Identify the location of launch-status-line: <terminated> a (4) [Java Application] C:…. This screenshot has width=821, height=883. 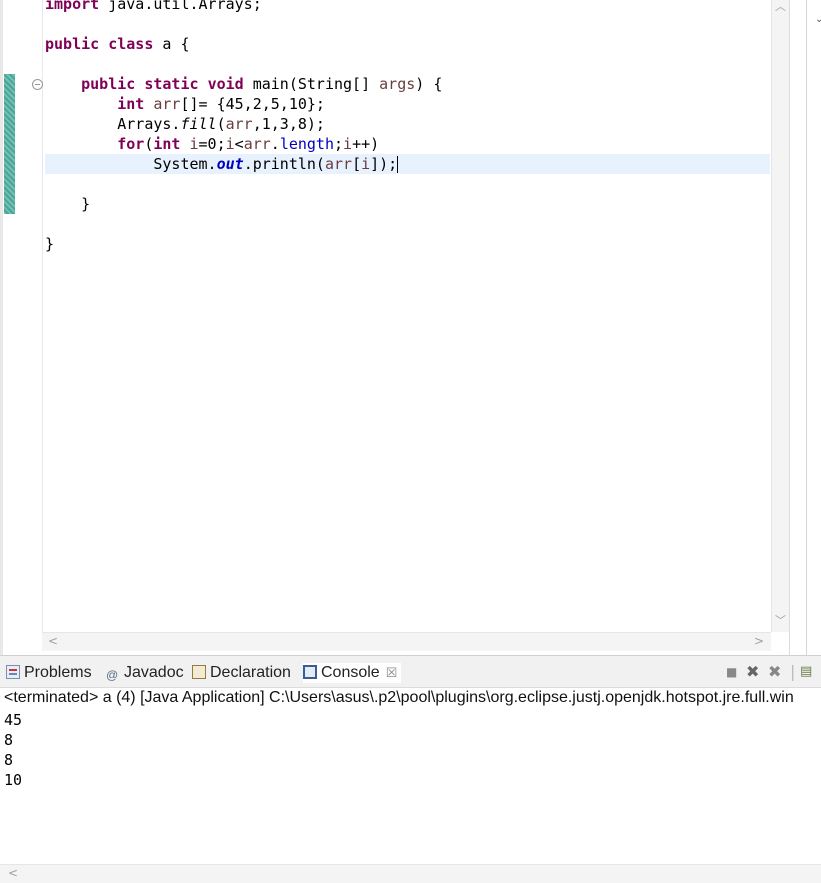
(399, 697).